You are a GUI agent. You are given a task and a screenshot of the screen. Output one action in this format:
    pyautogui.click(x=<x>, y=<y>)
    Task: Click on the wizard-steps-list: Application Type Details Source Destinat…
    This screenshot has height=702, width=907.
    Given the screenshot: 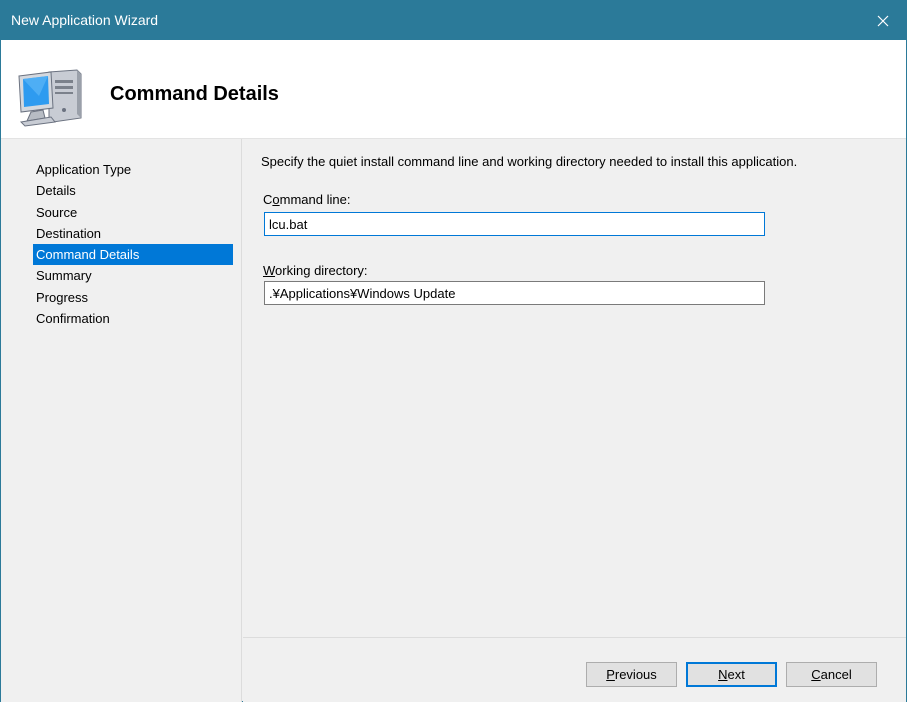 What is the action you would take?
    pyautogui.click(x=133, y=244)
    